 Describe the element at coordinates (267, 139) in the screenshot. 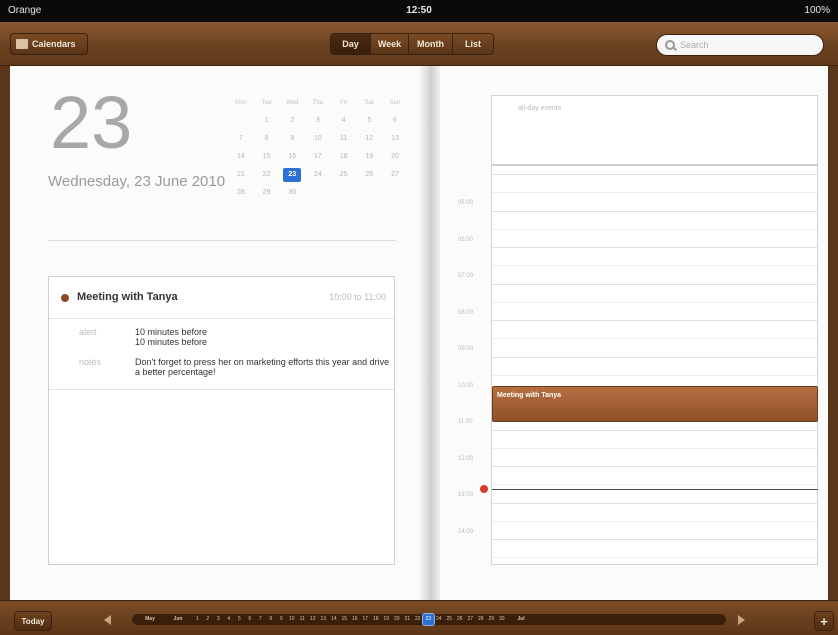

I see `mini-calendar-day: 8` at that location.